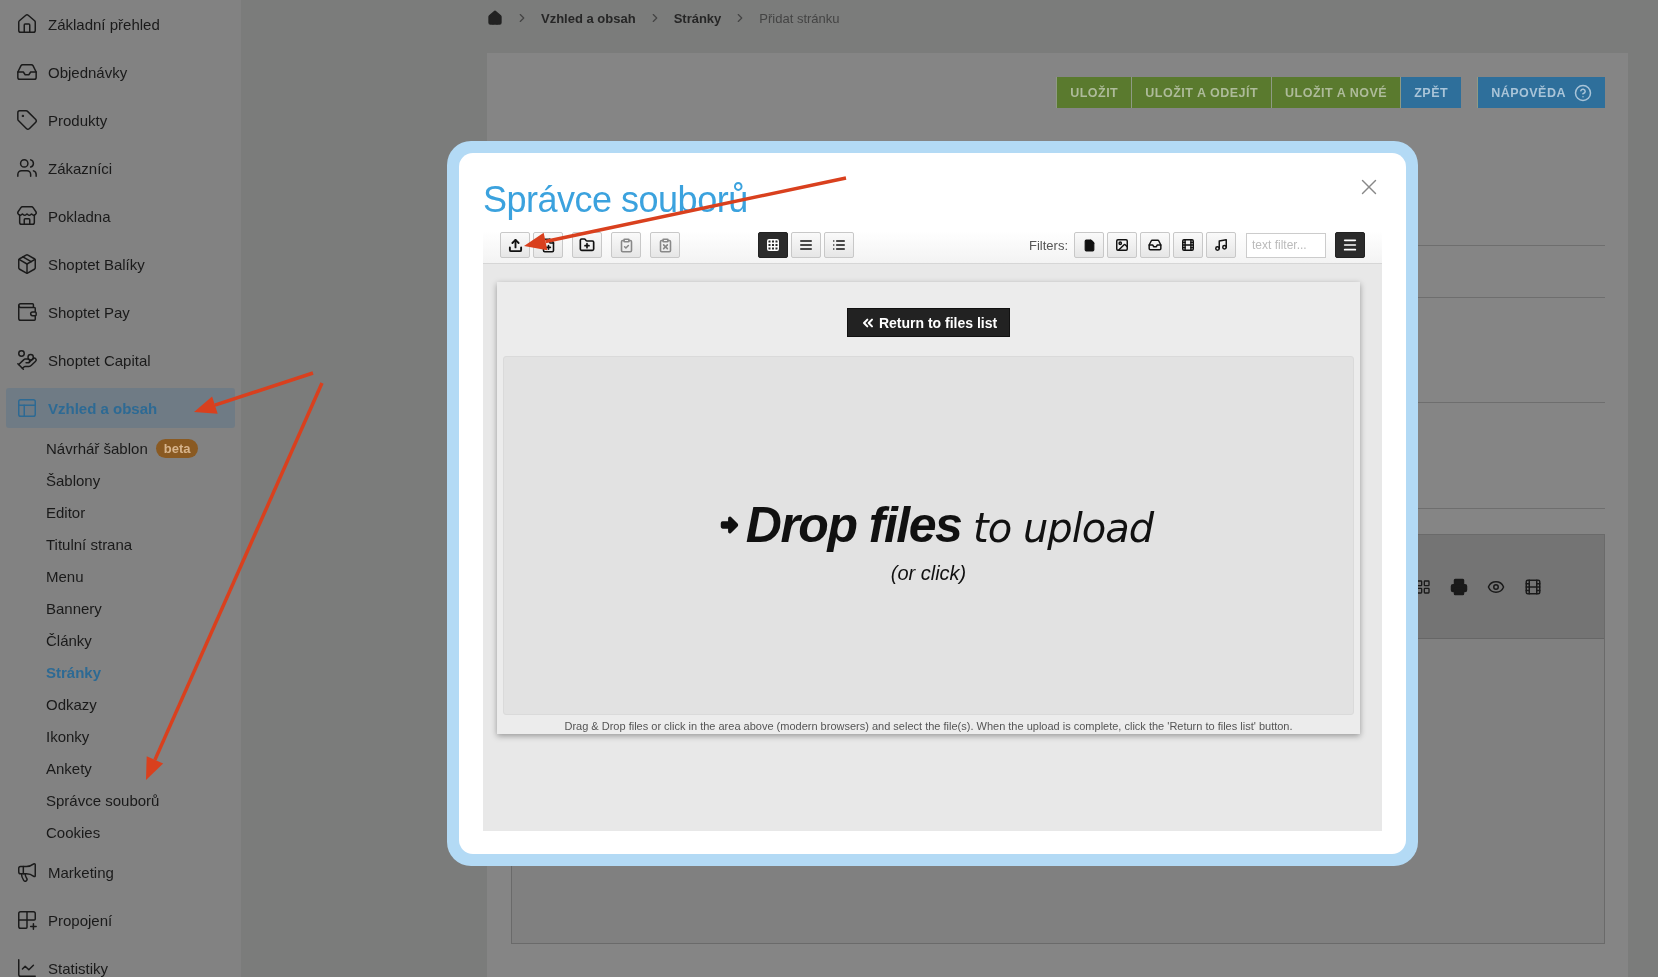 This screenshot has width=1658, height=977. I want to click on sidebar-item: Zákazníci, so click(120, 168).